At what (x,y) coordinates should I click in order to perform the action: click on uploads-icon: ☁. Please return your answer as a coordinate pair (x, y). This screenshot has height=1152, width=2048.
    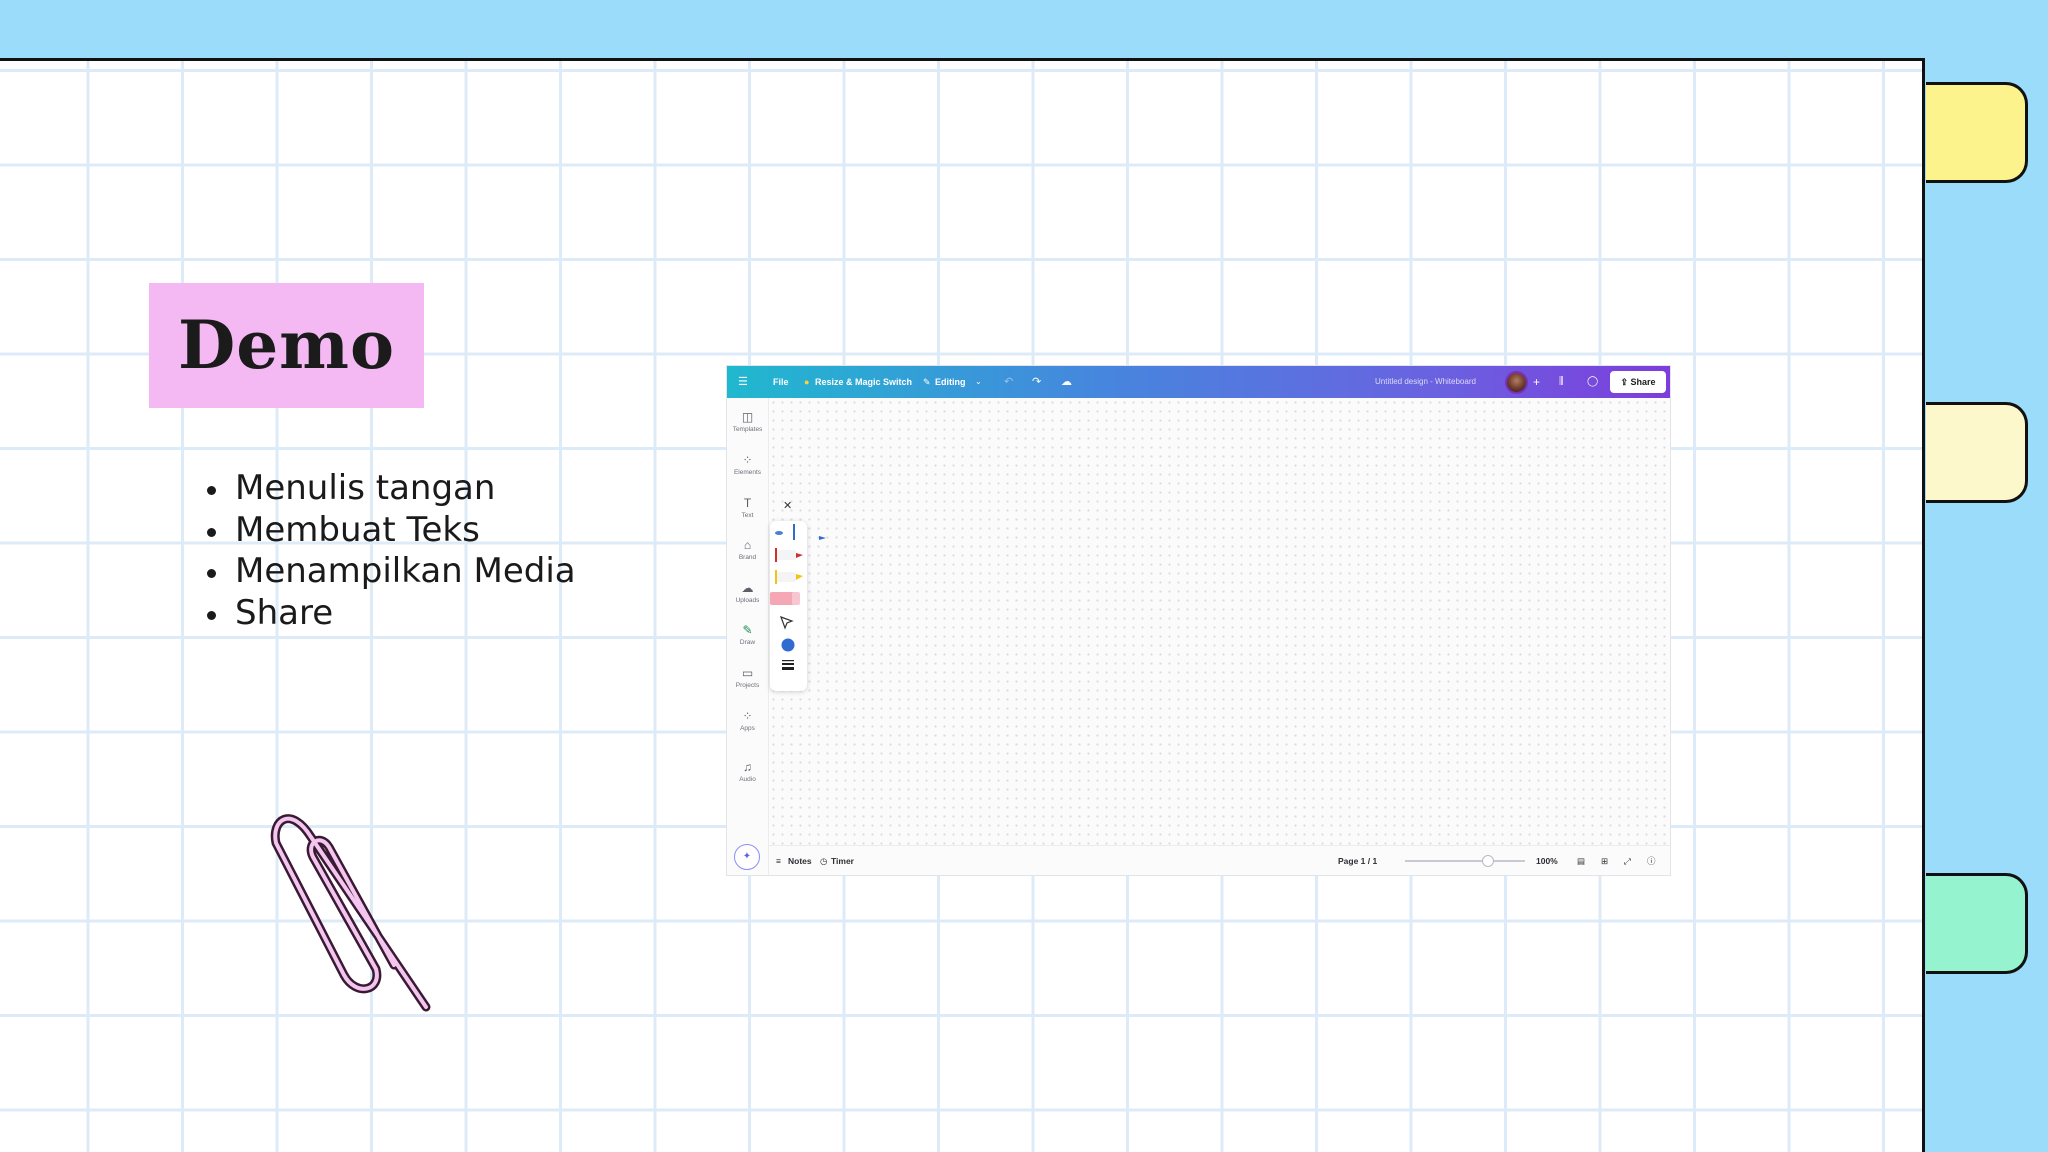
    Looking at the image, I should click on (747, 588).